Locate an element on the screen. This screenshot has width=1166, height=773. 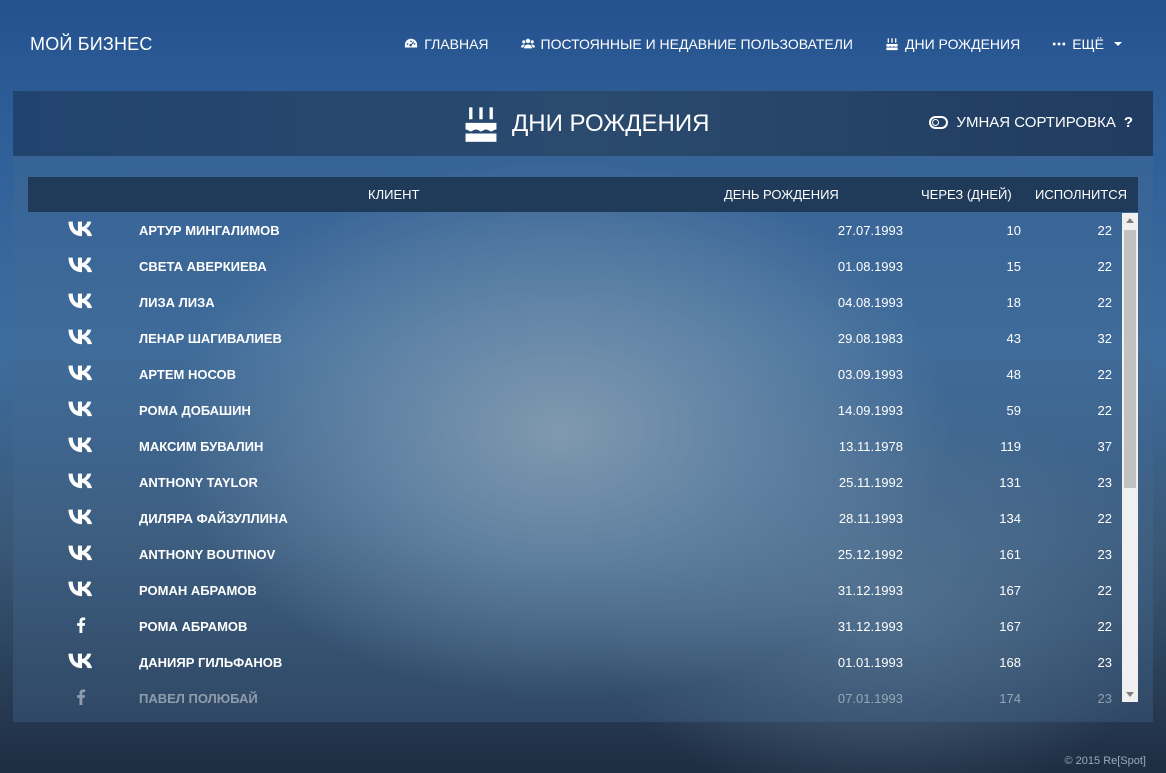
table-row: ANTHONY TAYLOR 25.11.1992 131 23 is located at coordinates (575, 482).